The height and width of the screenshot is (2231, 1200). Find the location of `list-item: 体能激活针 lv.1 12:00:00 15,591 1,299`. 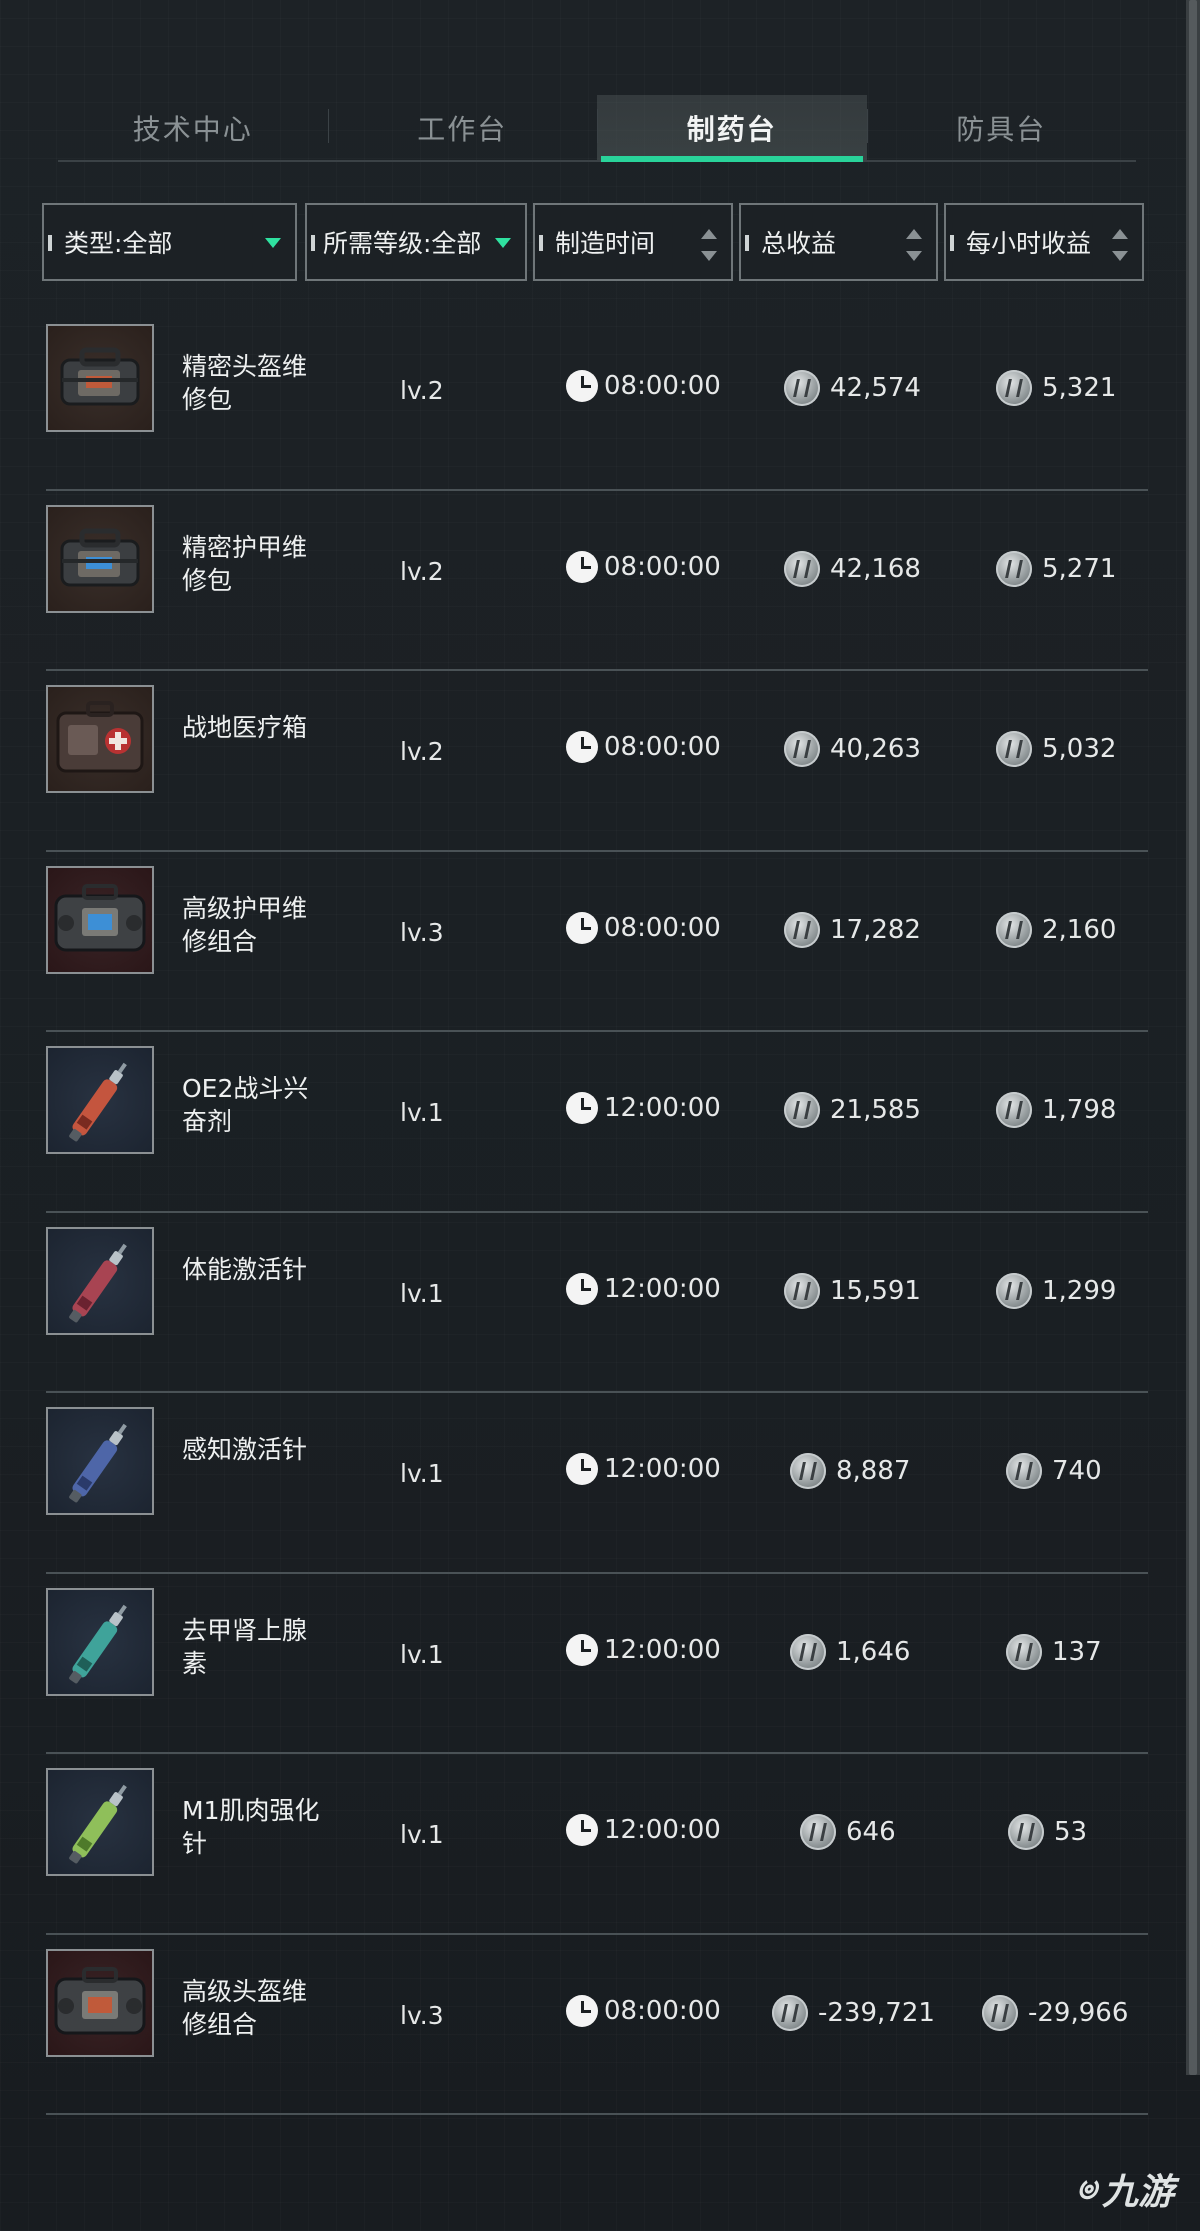

list-item: 体能激活针 lv.1 12:00:00 15,591 1,299 is located at coordinates (597, 1303).